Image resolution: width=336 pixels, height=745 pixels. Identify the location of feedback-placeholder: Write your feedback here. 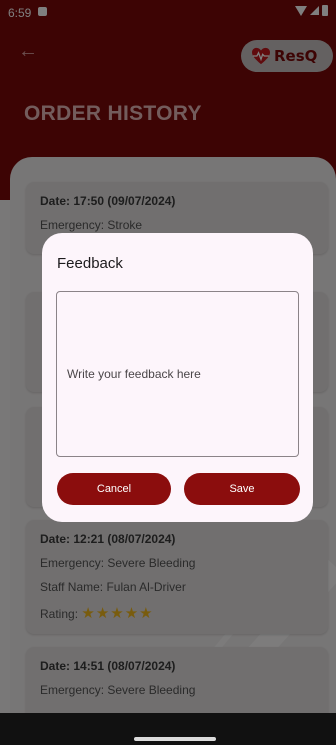
(134, 374).